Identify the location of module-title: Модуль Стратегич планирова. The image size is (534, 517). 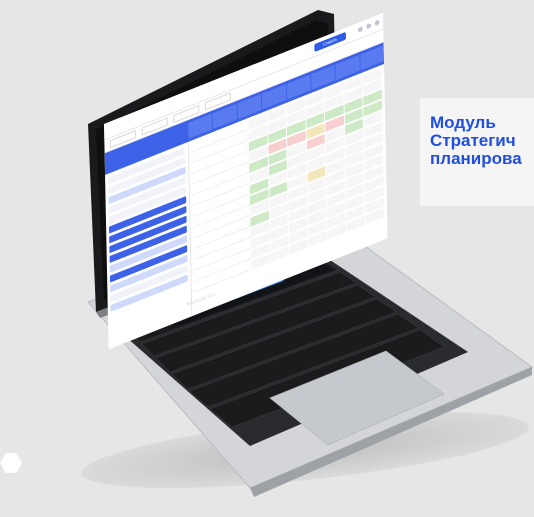
(476, 141).